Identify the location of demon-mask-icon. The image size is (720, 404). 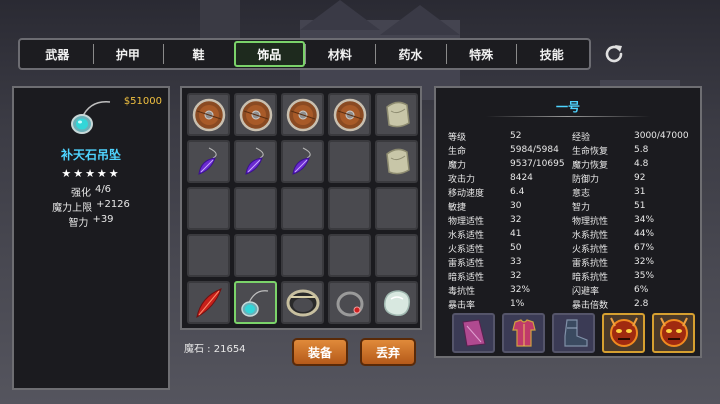
(623, 332).